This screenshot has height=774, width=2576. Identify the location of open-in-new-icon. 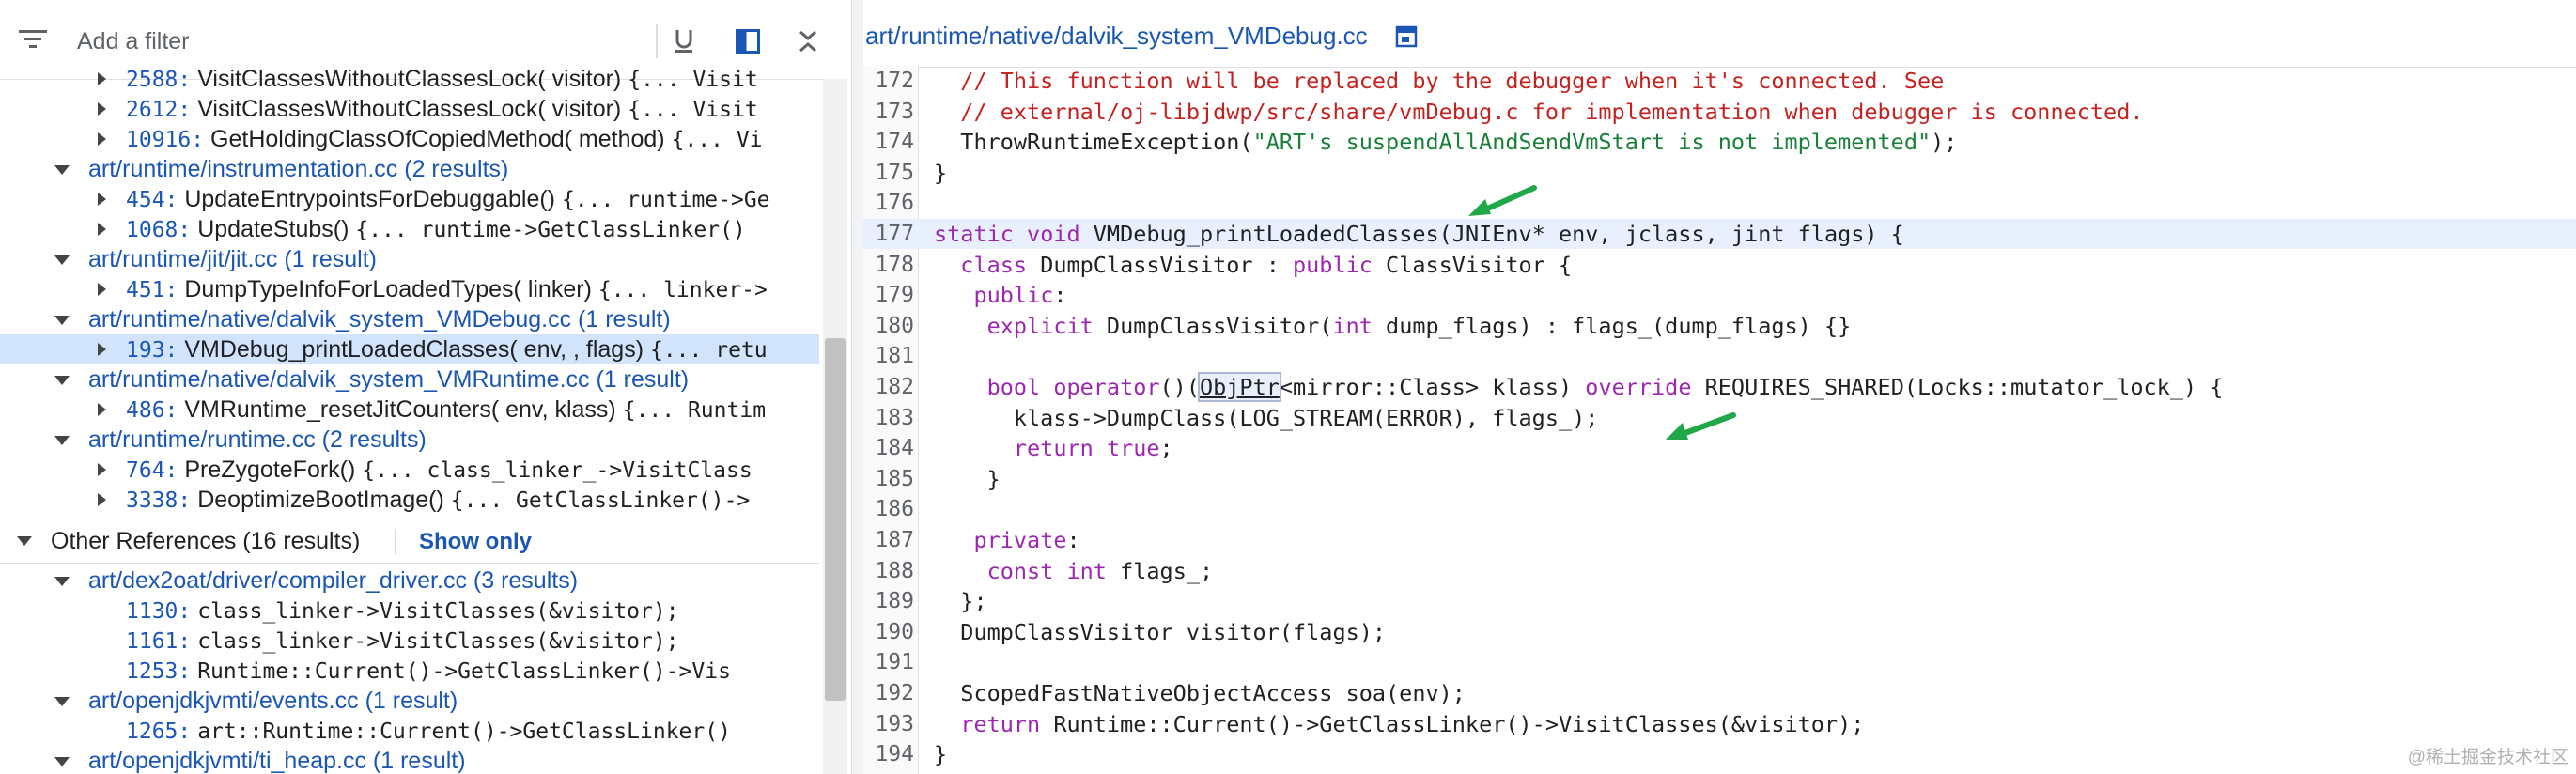
(1406, 39).